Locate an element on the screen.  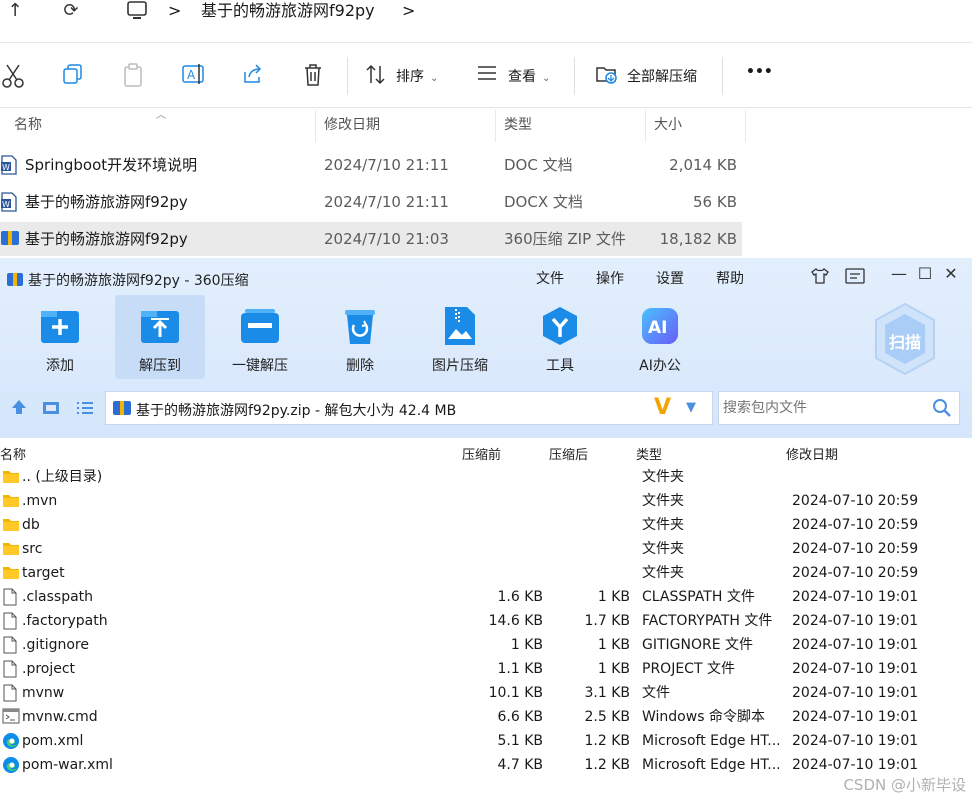
path-dropdown-icon: ▼ is located at coordinates (691, 407).